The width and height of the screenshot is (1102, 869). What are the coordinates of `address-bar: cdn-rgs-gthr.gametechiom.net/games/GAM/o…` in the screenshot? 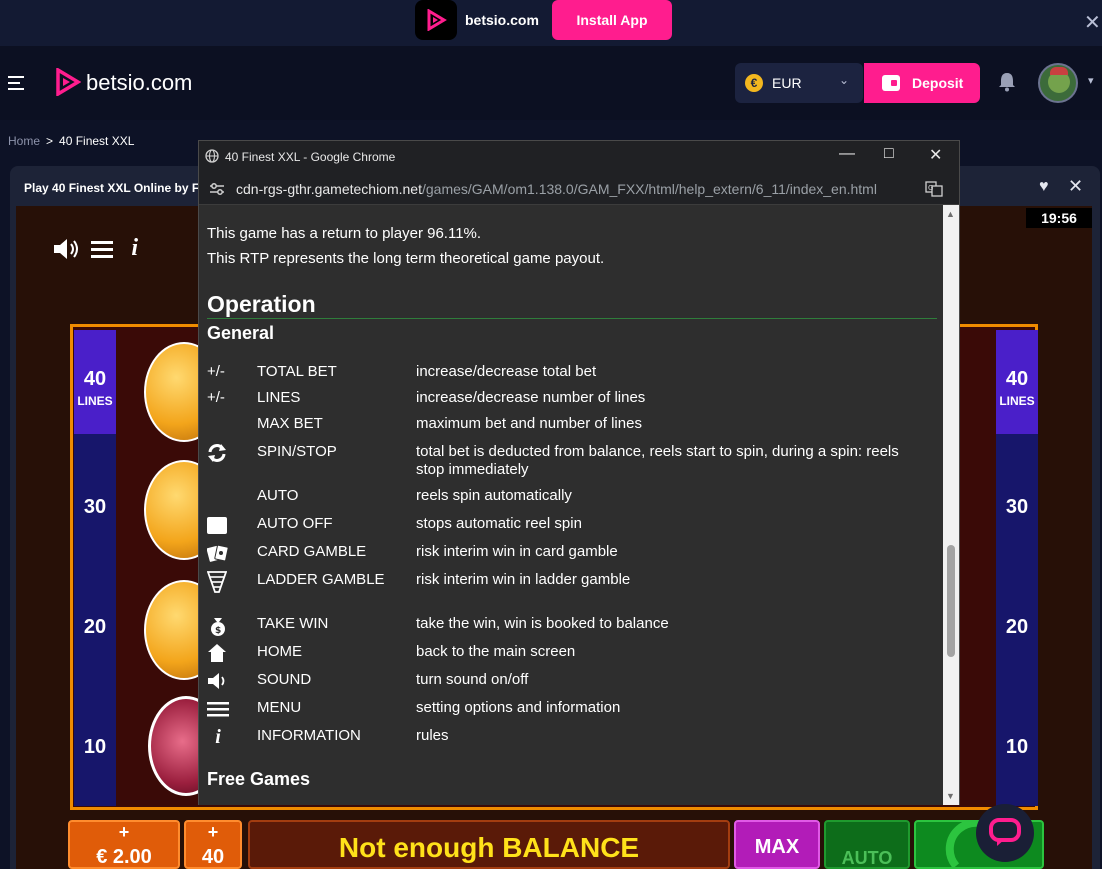 It's located at (579, 189).